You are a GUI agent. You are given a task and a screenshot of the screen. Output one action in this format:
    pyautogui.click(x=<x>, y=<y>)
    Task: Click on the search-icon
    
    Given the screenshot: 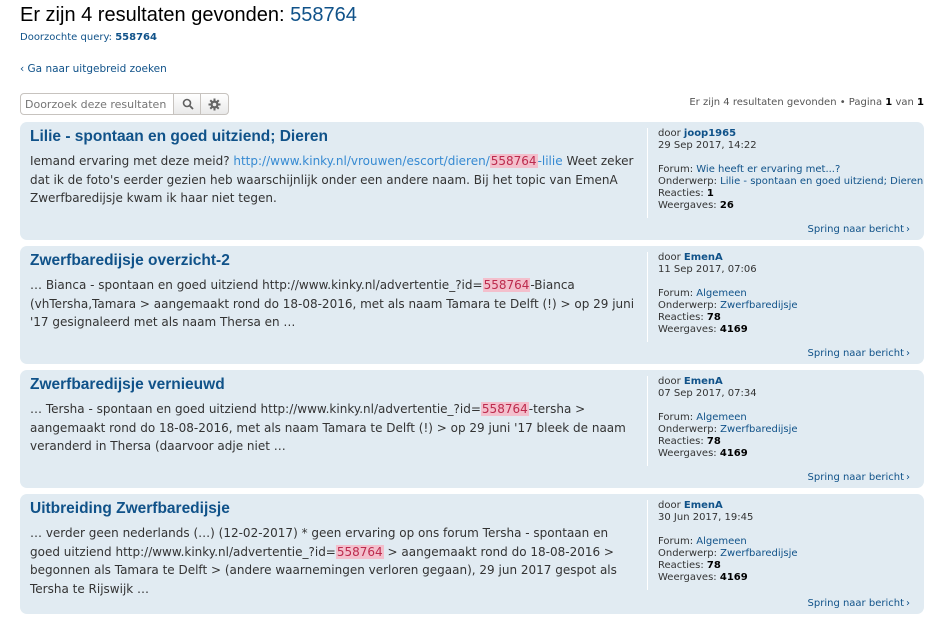 What is the action you would take?
    pyautogui.click(x=188, y=104)
    